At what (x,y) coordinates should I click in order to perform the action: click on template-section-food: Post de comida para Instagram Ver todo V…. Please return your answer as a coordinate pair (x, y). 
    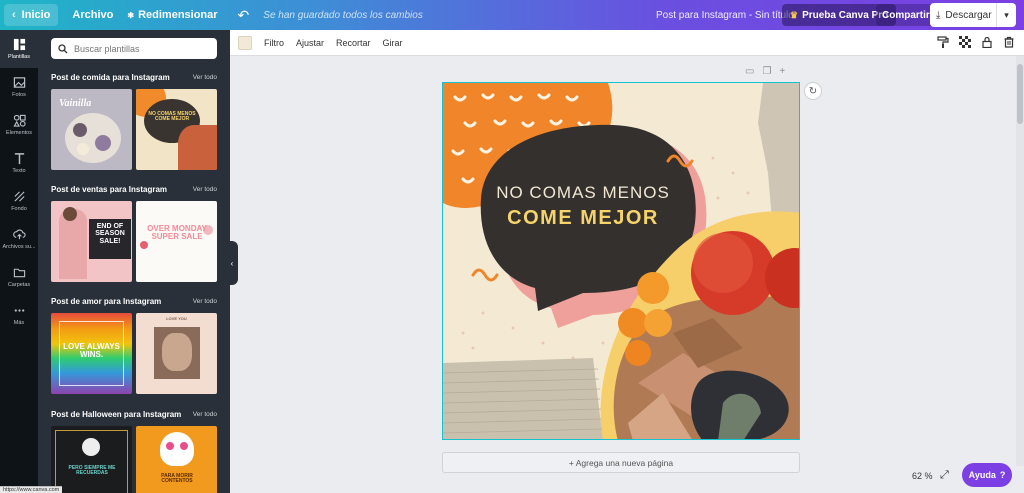
    Looking at the image, I should click on (134, 120).